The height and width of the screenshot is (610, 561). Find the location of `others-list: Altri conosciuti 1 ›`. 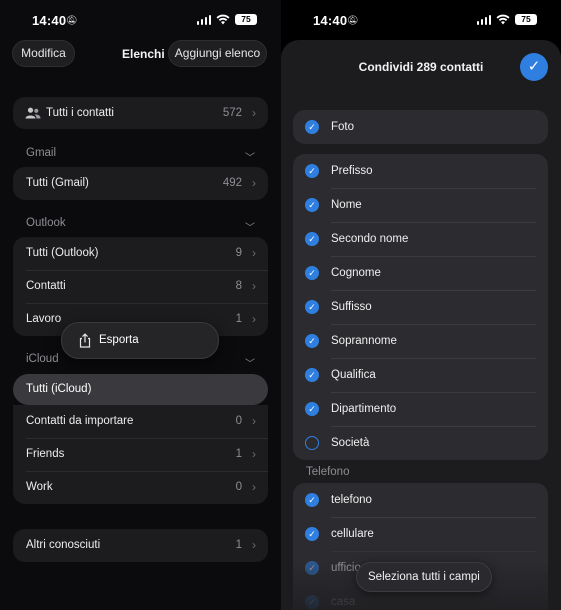

others-list: Altri conosciuti 1 › is located at coordinates (140, 545).